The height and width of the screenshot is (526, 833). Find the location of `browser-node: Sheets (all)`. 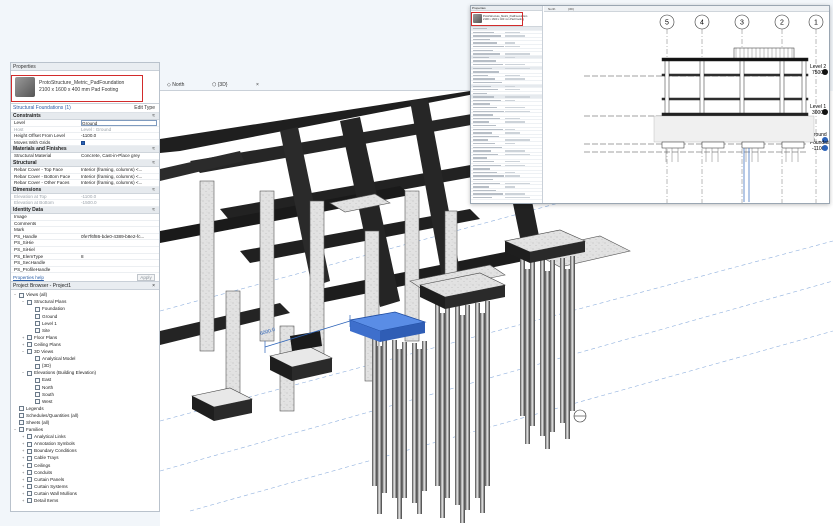

browser-node: Sheets (all) is located at coordinates (85, 422).